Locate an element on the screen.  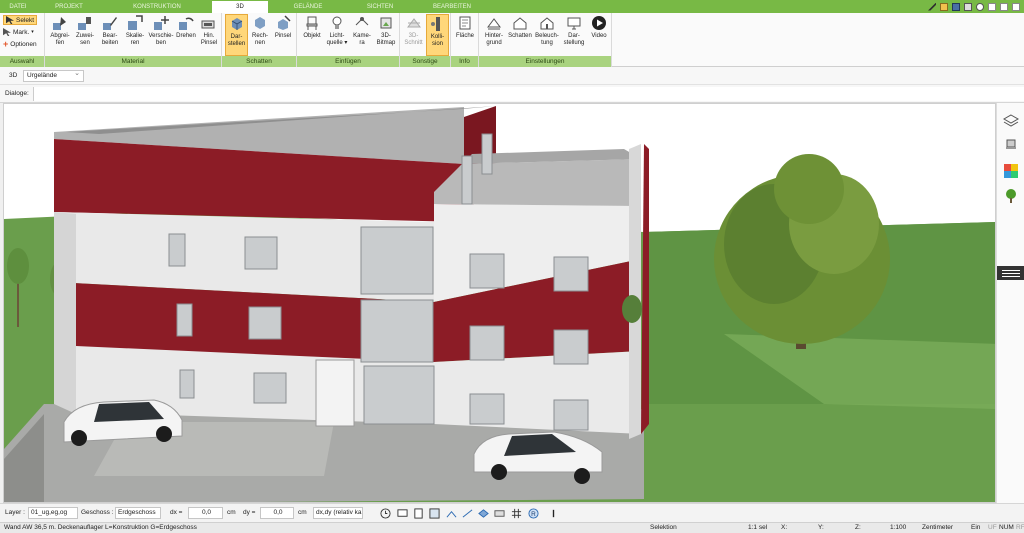
status-x: X: is located at coordinates (784, 527).